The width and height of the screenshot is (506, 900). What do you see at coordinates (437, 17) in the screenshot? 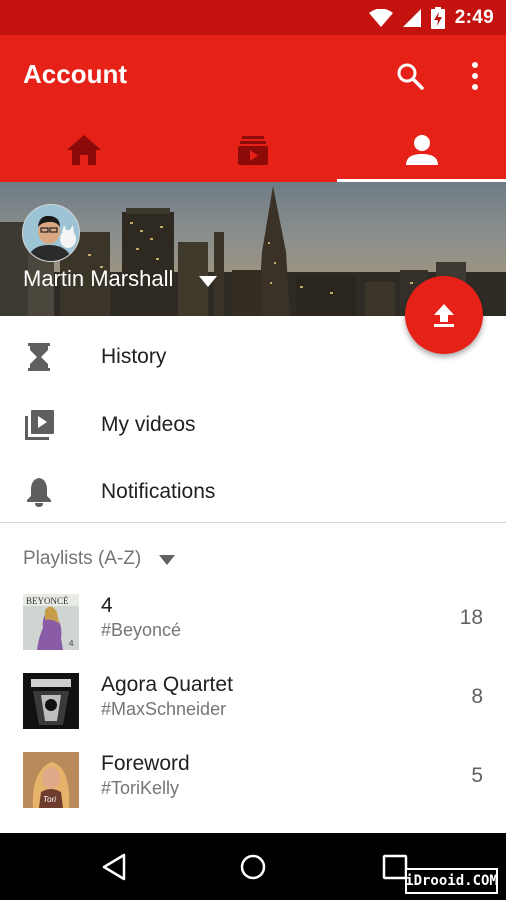
I see `battery-charging-icon` at bounding box center [437, 17].